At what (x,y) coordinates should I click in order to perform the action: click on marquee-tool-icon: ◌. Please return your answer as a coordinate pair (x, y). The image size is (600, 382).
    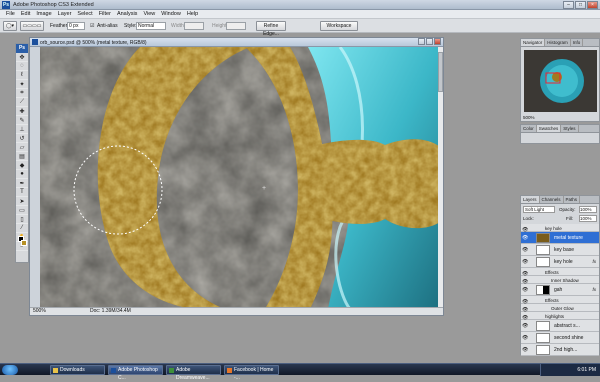
    Looking at the image, I should click on (22, 66).